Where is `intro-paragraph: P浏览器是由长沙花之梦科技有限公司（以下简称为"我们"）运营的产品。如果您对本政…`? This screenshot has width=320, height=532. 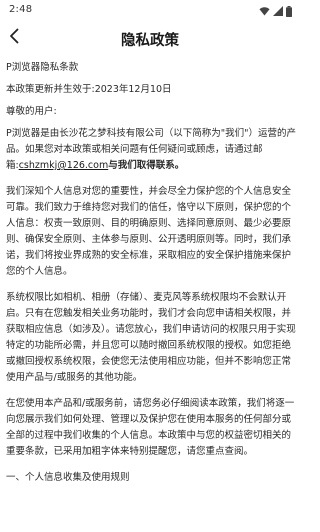
intro-paragraph: P浏览器是由长沙花之梦科技有限公司（以下简称为"我们"）运营的产品。如果您对本政… is located at coordinates (151, 150).